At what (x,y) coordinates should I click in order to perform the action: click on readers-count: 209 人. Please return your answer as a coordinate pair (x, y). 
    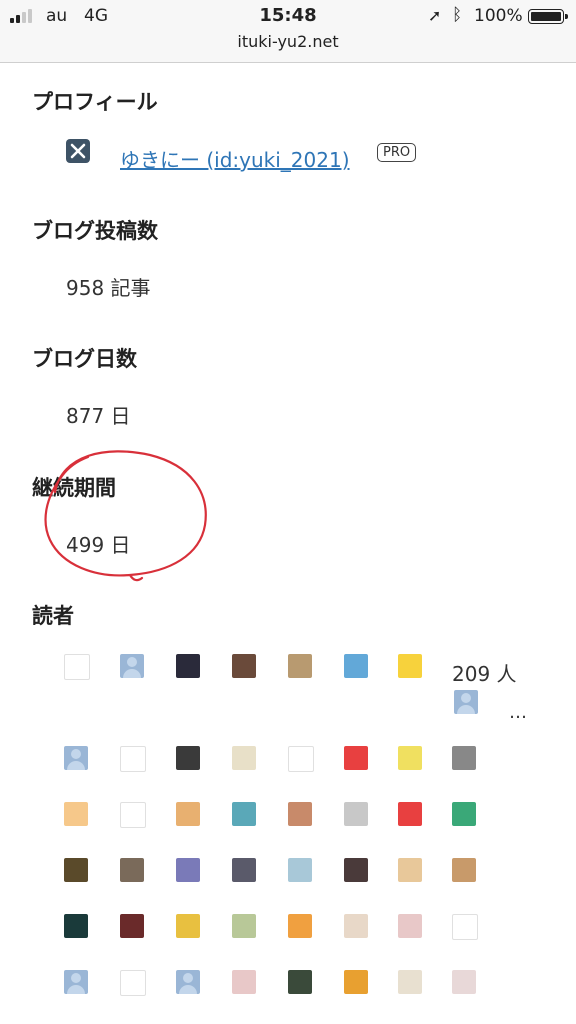
    Looking at the image, I should click on (484, 674).